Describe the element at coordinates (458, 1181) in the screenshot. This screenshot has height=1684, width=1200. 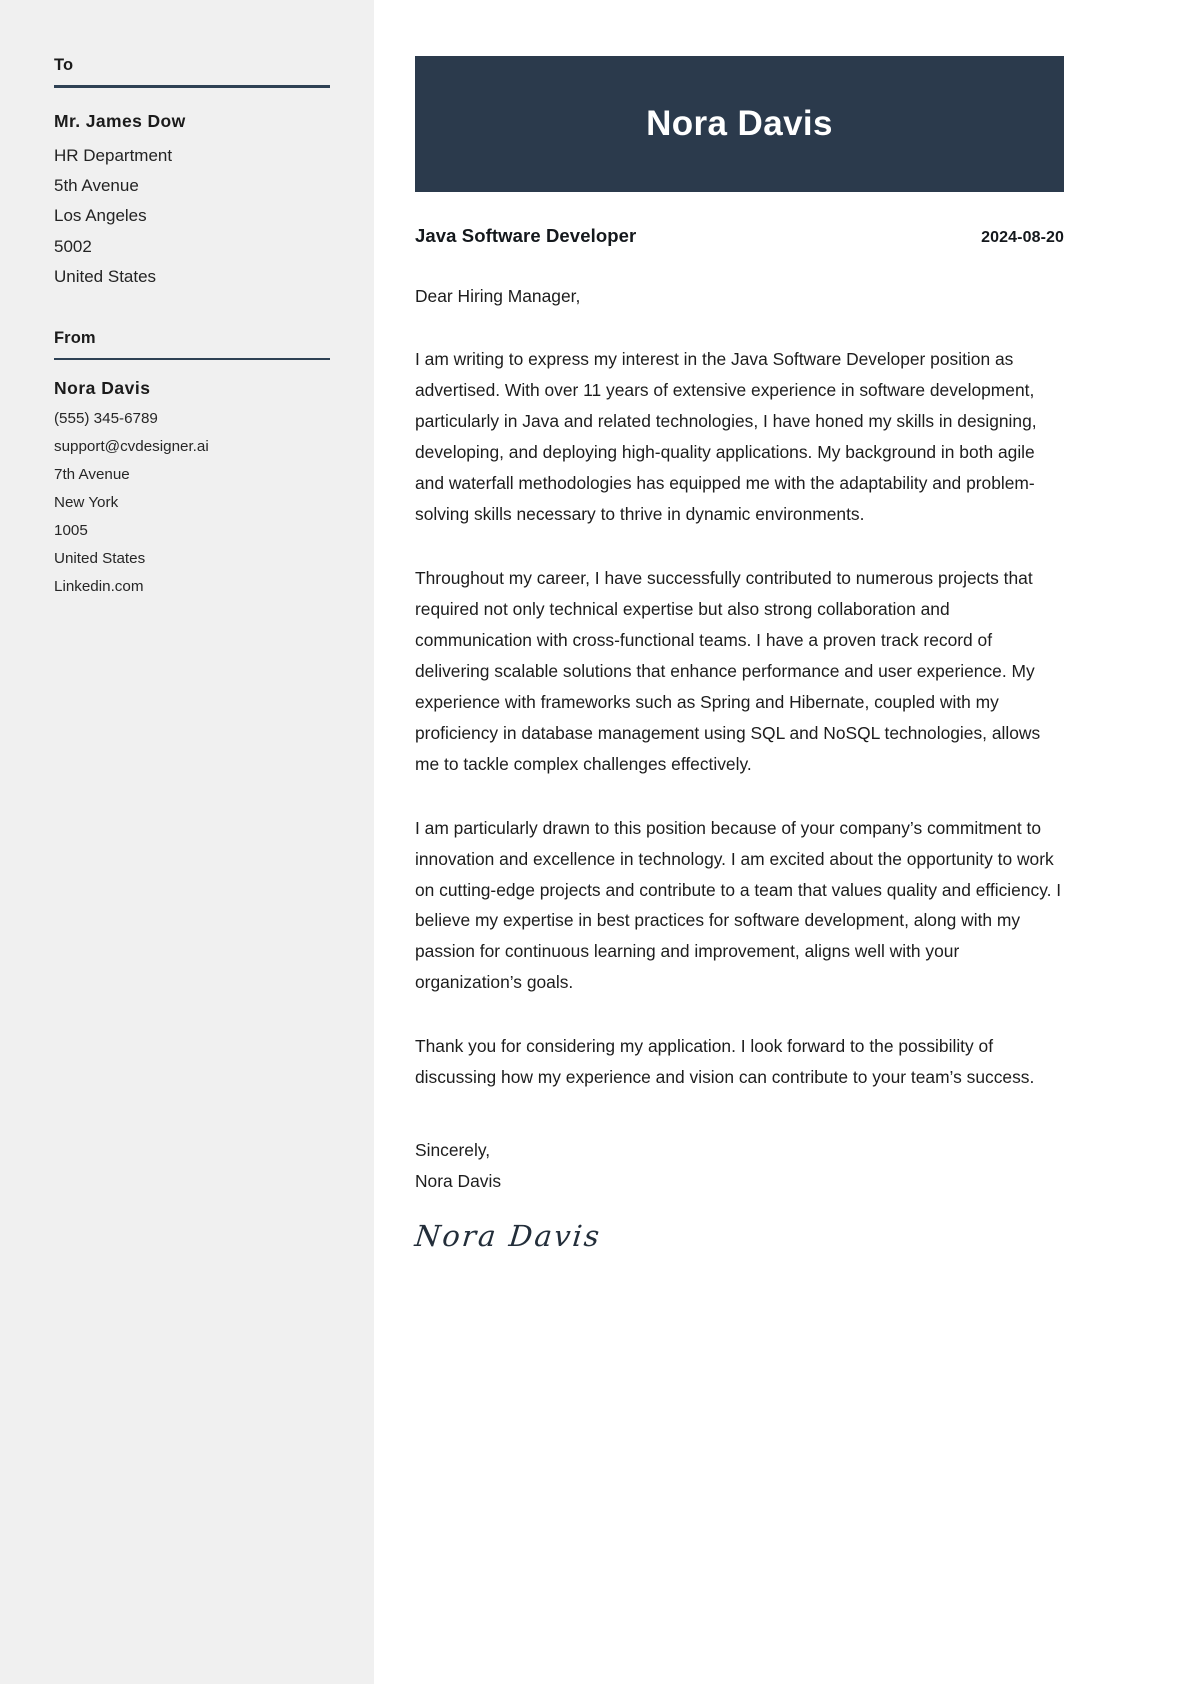
I see `closing-name: Nora Davis` at that location.